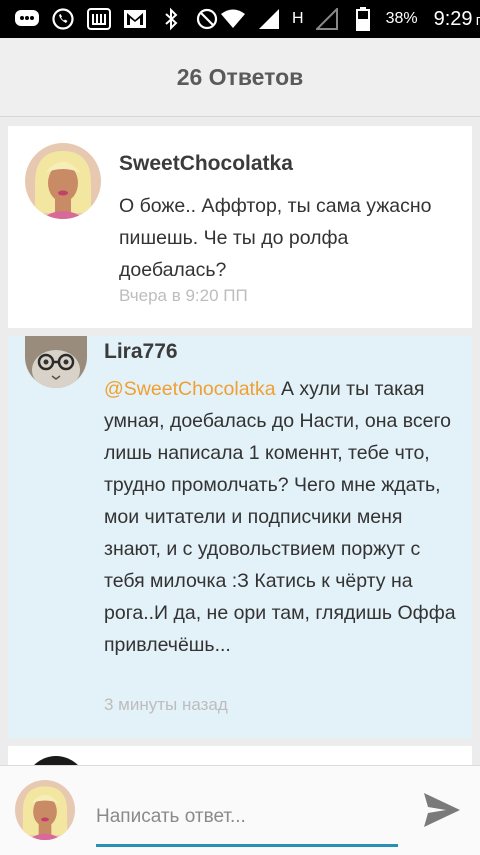 The width and height of the screenshot is (480, 855). I want to click on status-bar: H 38% 9:29 пп, so click(240, 19).